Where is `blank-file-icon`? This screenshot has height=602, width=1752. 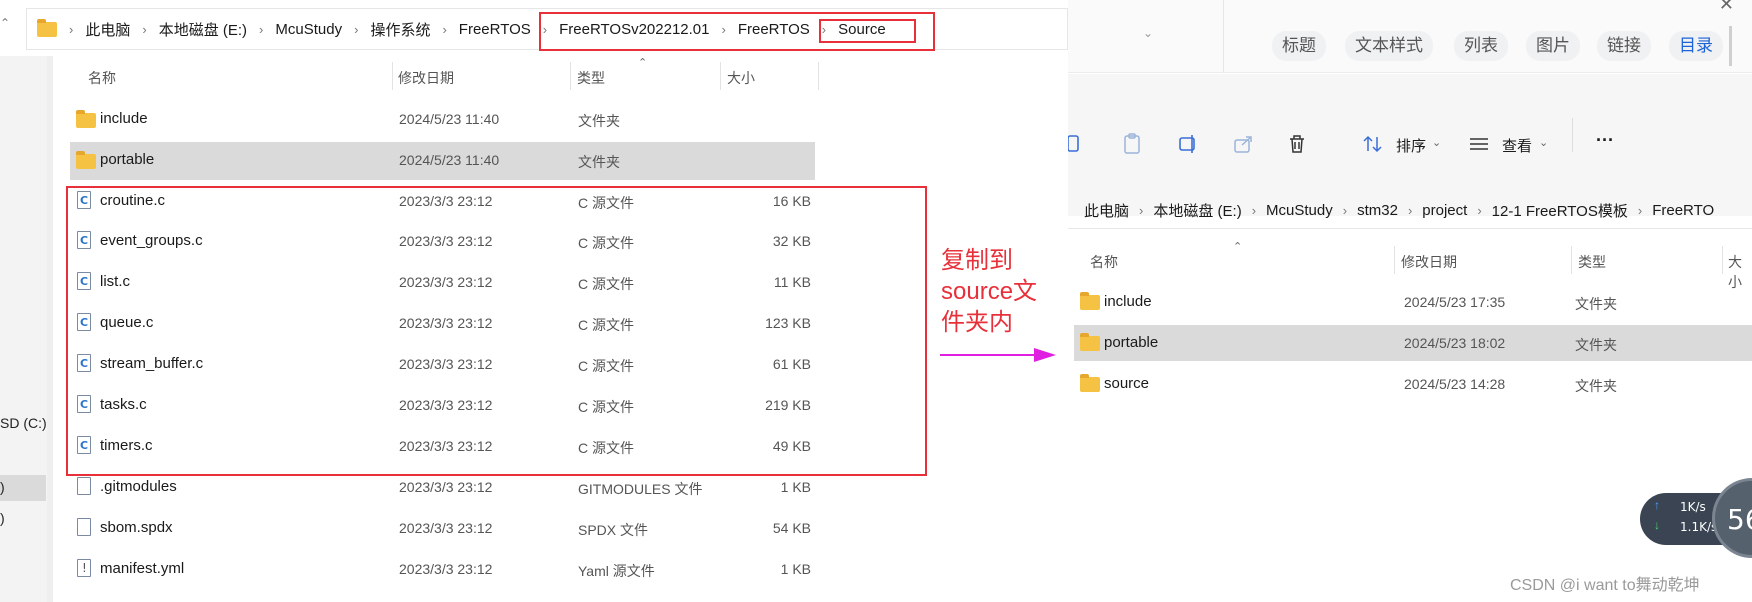
blank-file-icon is located at coordinates (84, 527).